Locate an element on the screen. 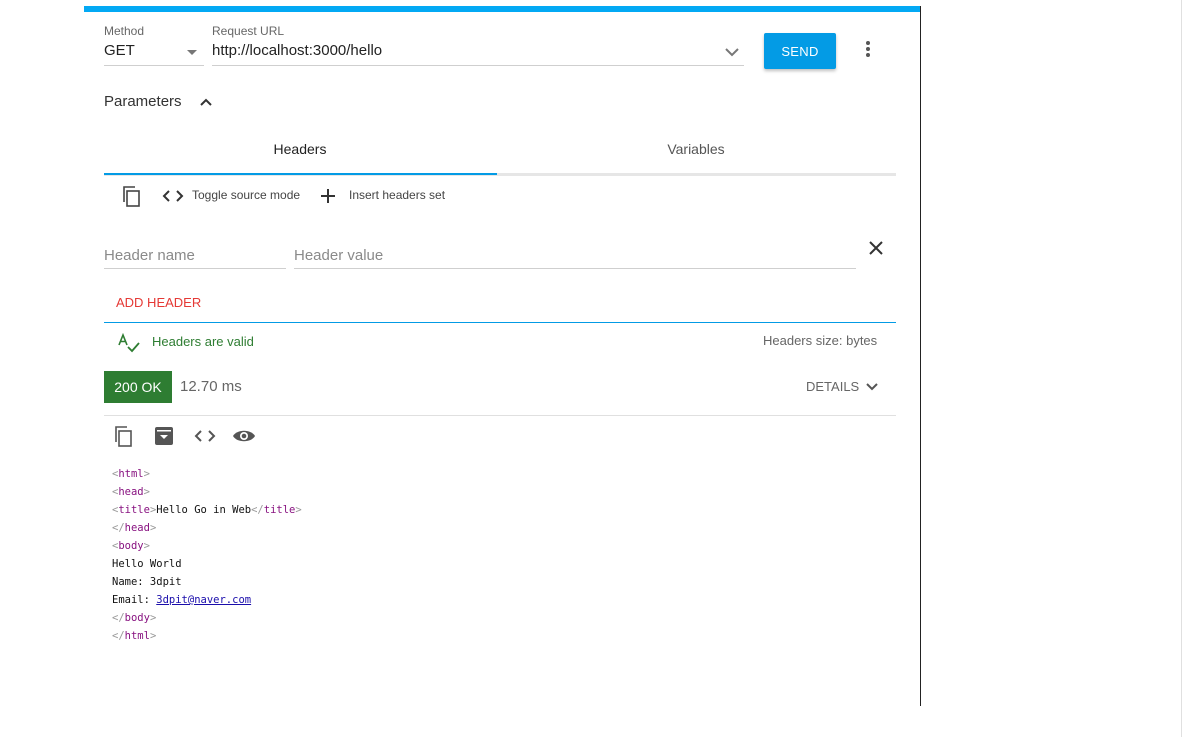  tab-active-indicator is located at coordinates (300, 174).